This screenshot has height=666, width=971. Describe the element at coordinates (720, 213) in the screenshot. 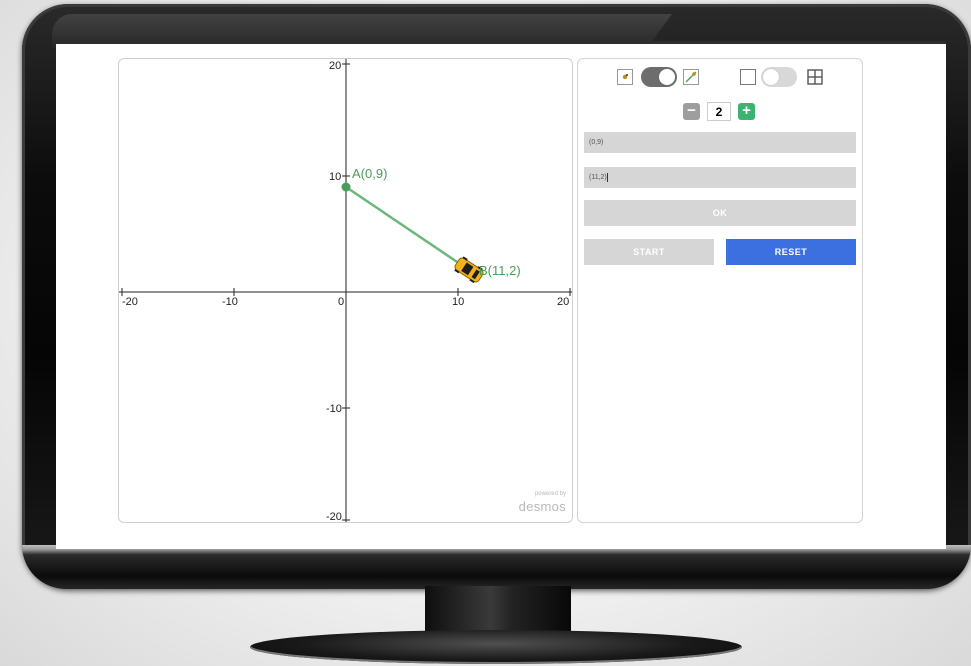

I see `ok-button: OK` at that location.